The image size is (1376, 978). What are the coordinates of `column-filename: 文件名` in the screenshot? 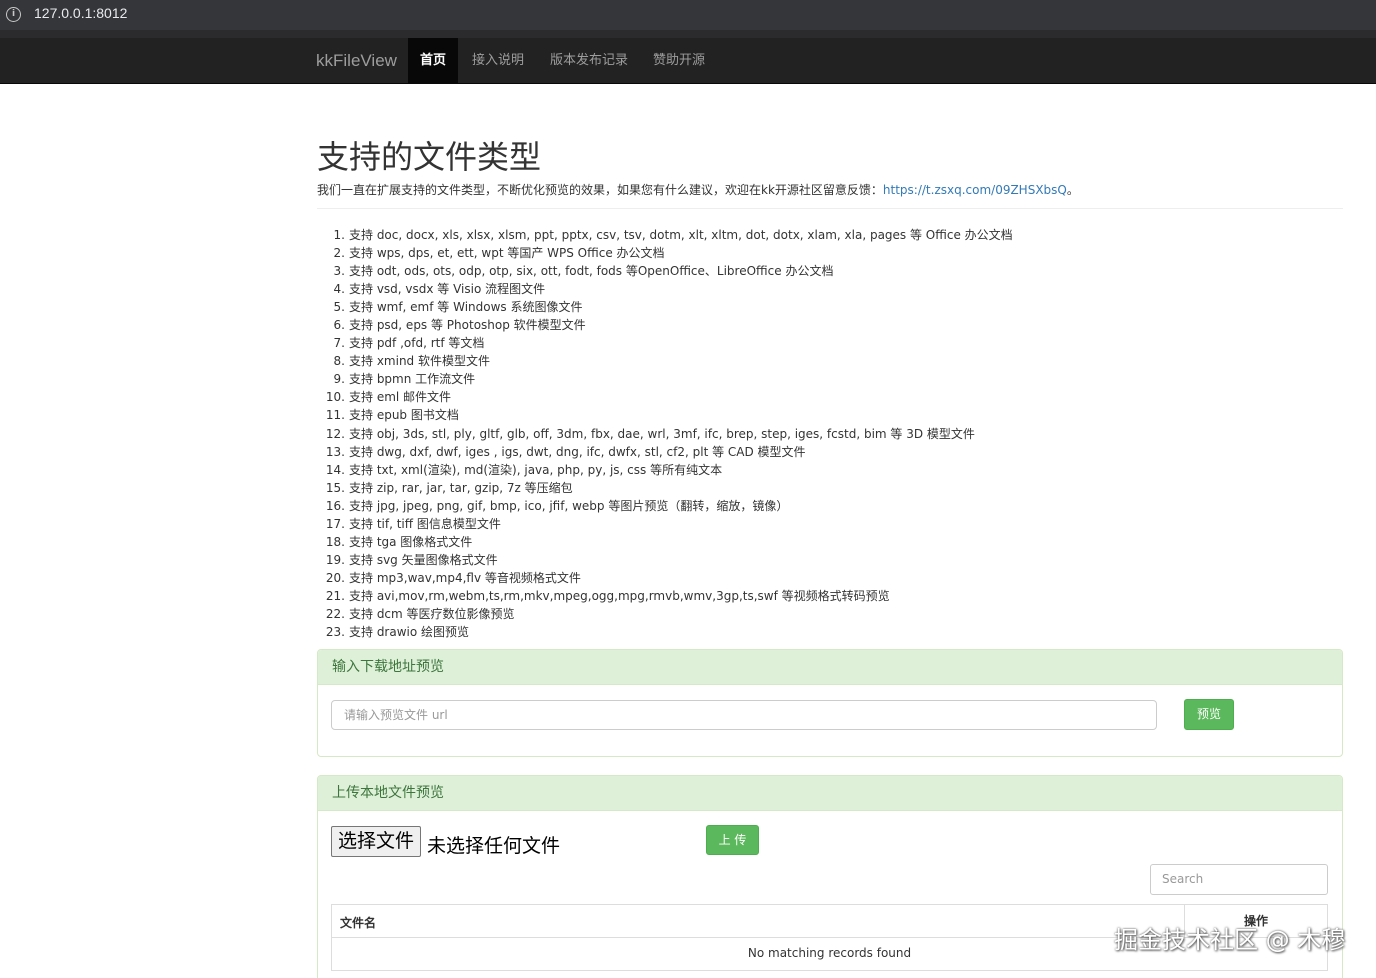 It's located at (358, 922).